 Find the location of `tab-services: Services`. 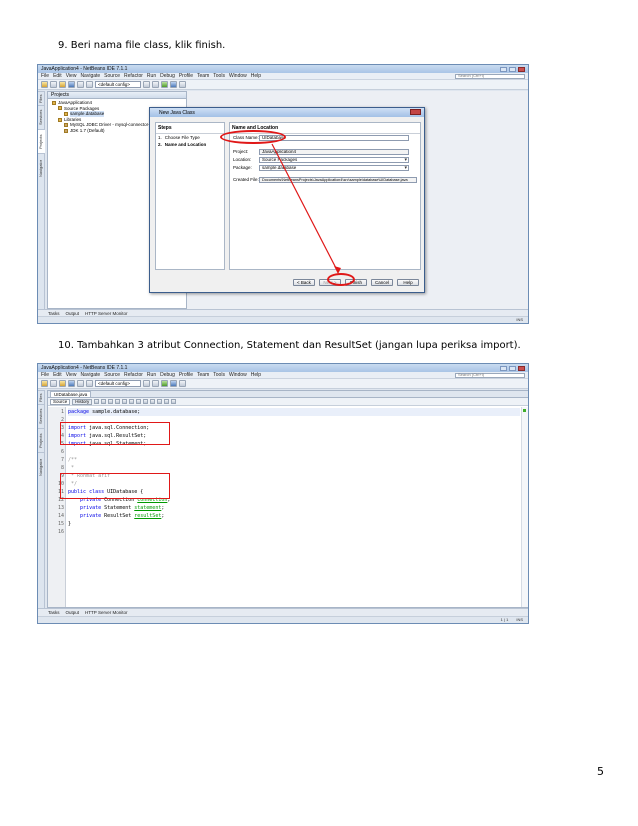

tab-services: Services is located at coordinates (41, 416).